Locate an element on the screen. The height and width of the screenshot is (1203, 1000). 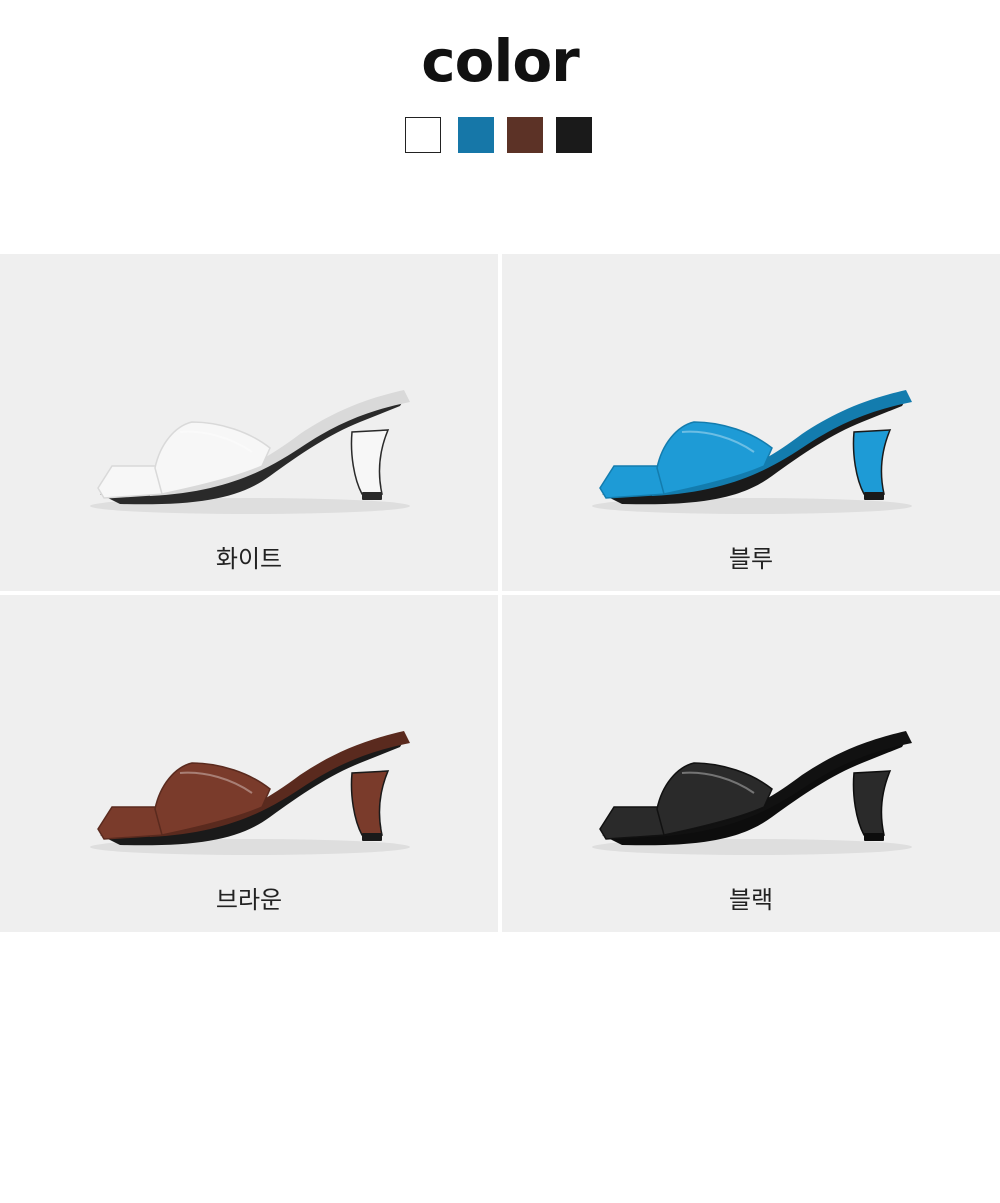
product-card-black: 블랙 is located at coordinates (751, 763).